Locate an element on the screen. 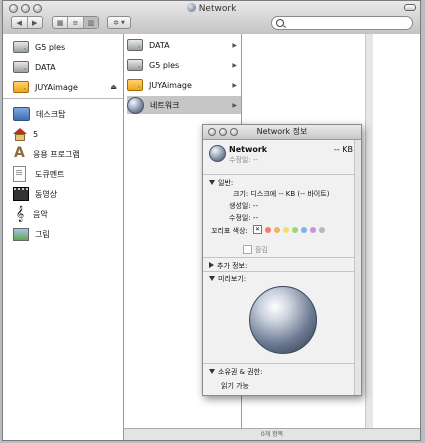 The image size is (425, 443). info-minimize-button is located at coordinates (223, 132).